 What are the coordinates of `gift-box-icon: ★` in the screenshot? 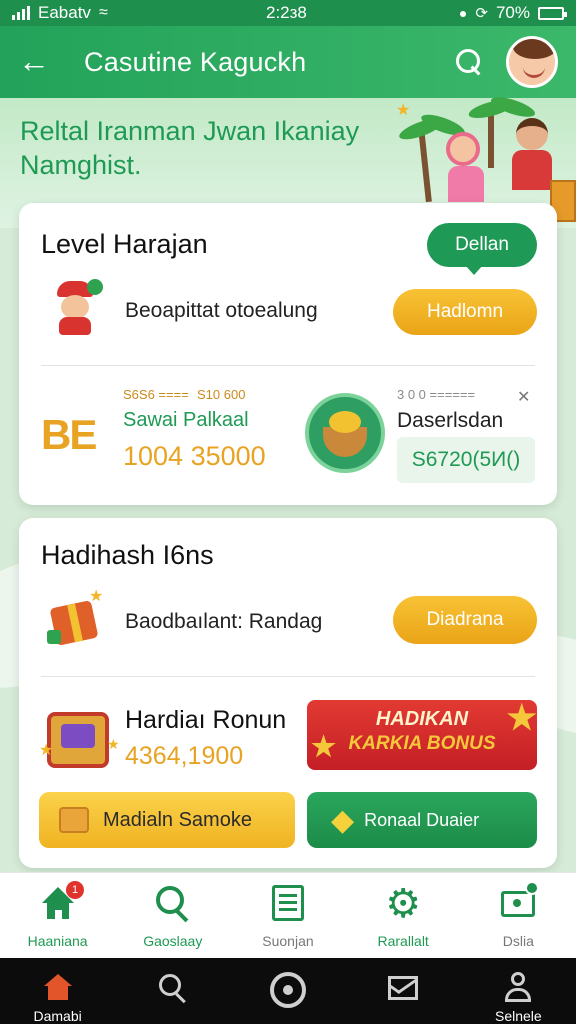 It's located at (77, 617).